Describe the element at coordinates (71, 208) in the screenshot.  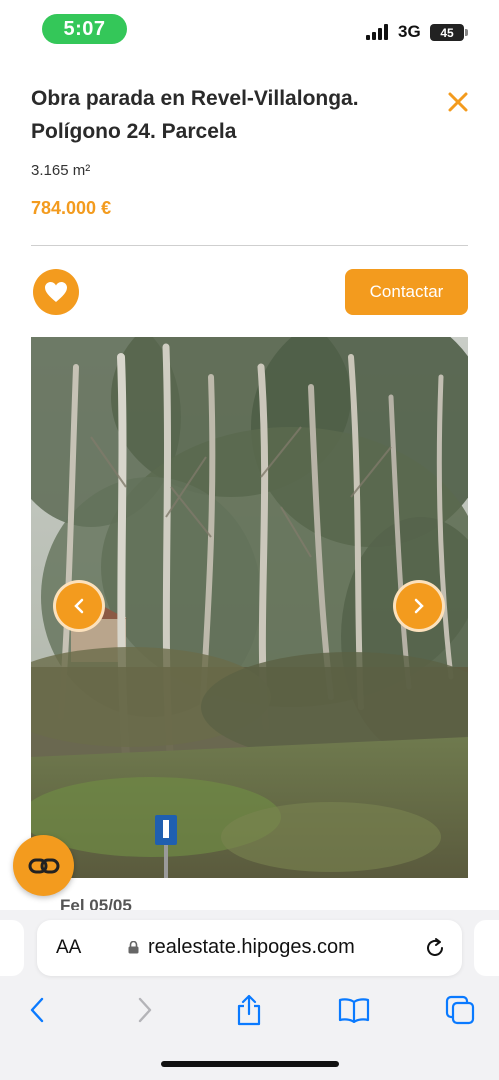
I see `listing-price: 784.000 €` at that location.